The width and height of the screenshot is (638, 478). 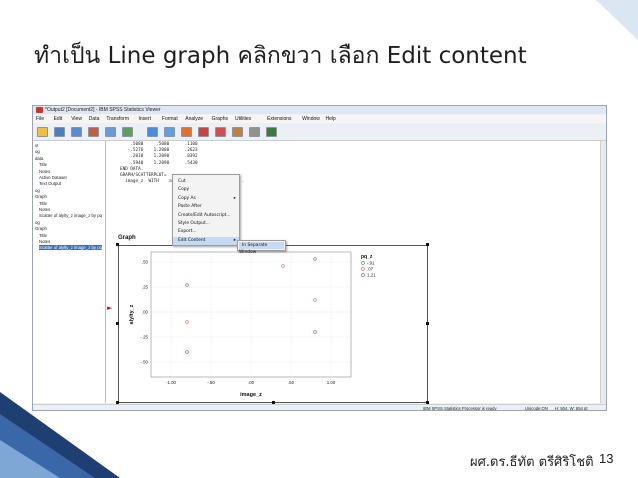 I want to click on menu-file: File, so click(x=40, y=119).